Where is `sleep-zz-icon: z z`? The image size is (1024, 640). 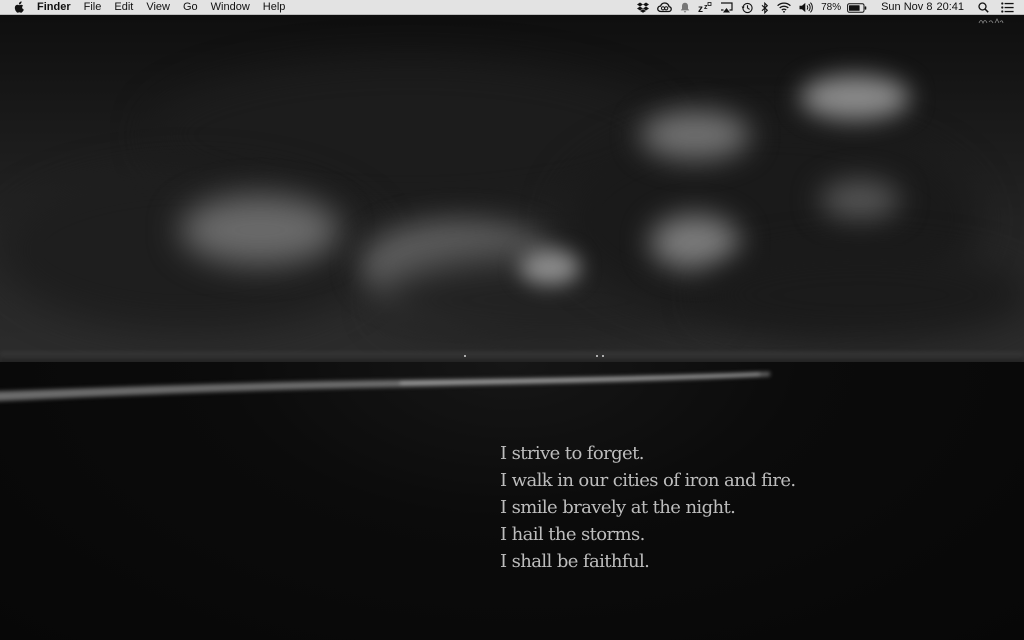 sleep-zz-icon: z z is located at coordinates (705, 7).